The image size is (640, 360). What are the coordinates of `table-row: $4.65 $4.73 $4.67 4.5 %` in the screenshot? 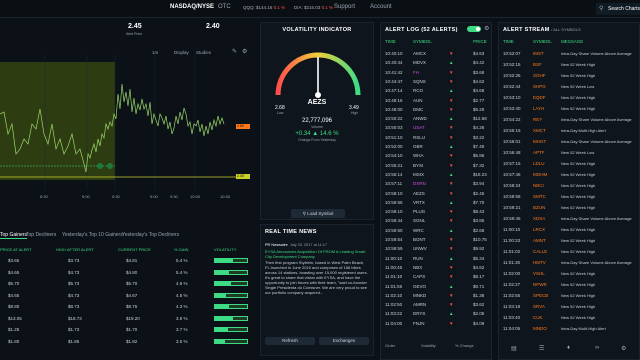 It's located at (126, 295).